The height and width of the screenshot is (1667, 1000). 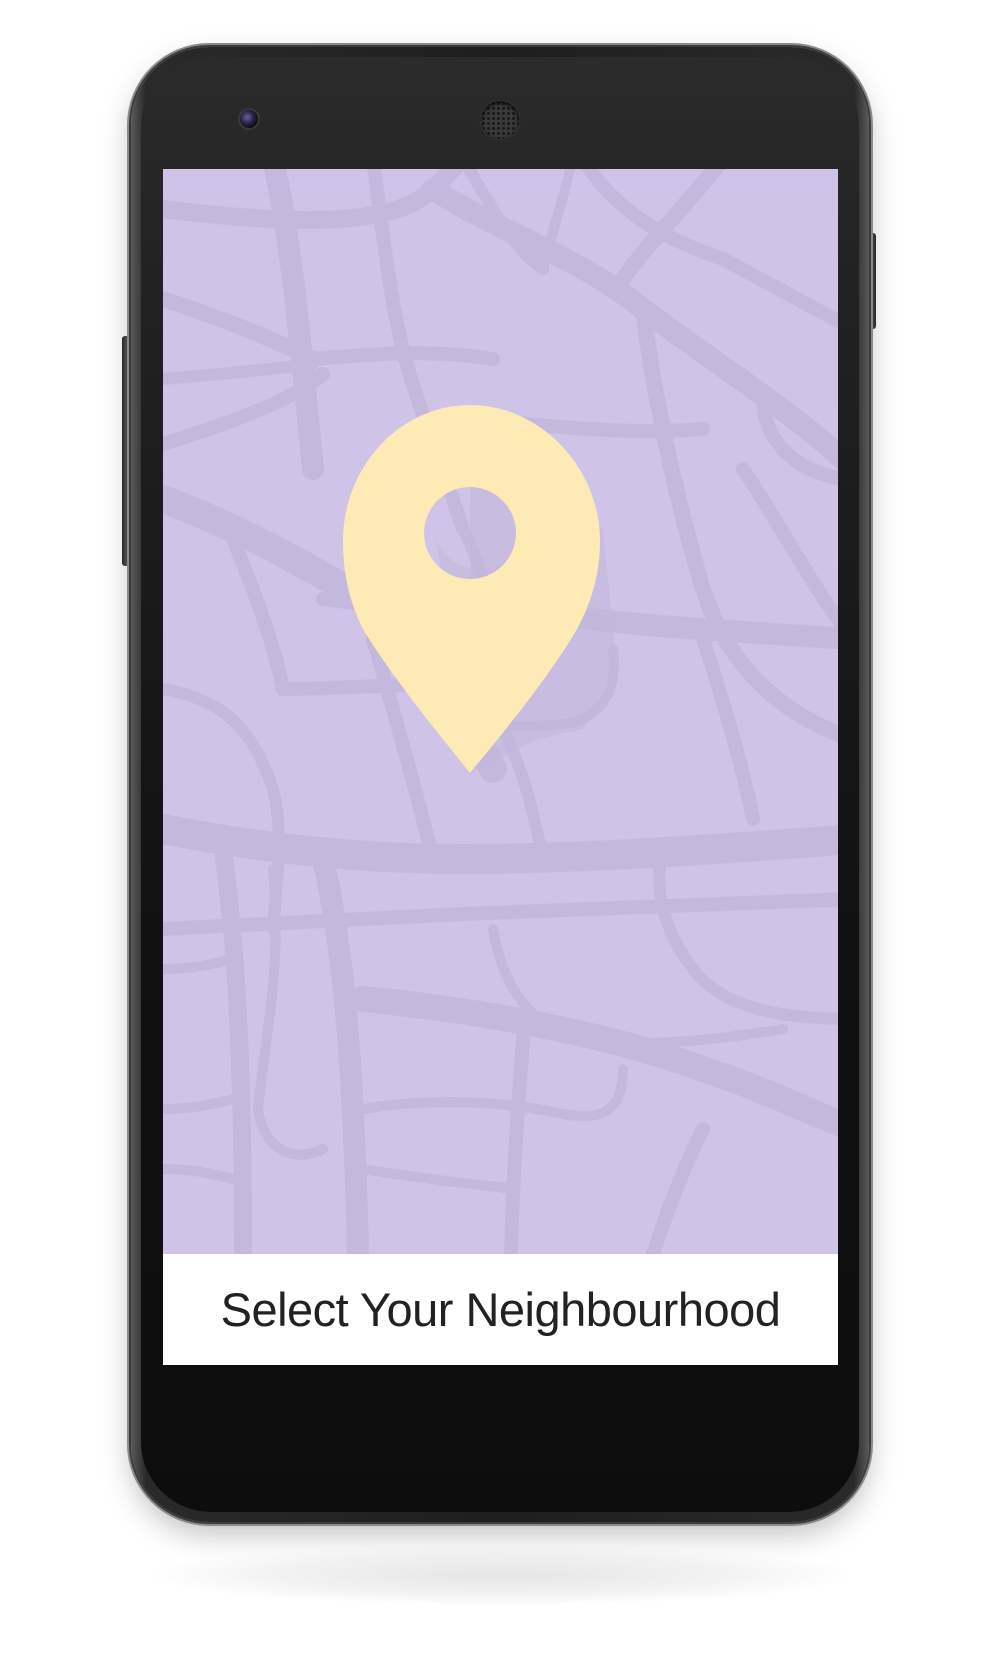 I want to click on screen-title: Select Your Neighbourhood, so click(x=500, y=1309).